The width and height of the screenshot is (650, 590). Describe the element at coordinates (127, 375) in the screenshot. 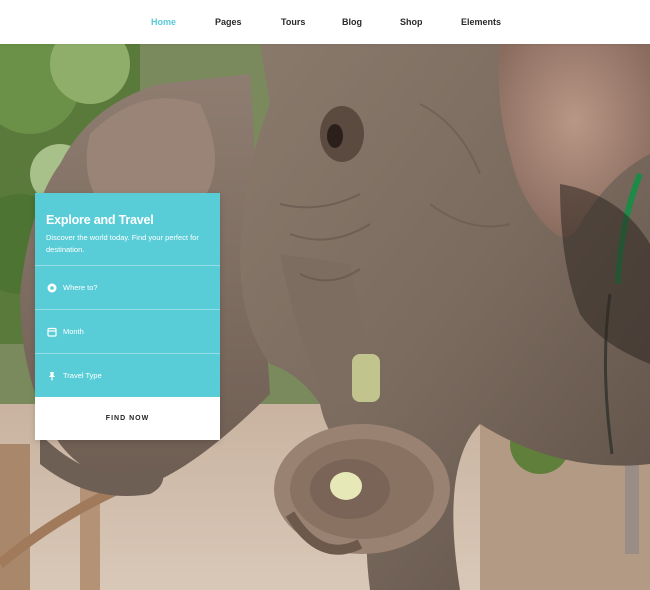

I see `travel-type-field: Travel Type` at that location.